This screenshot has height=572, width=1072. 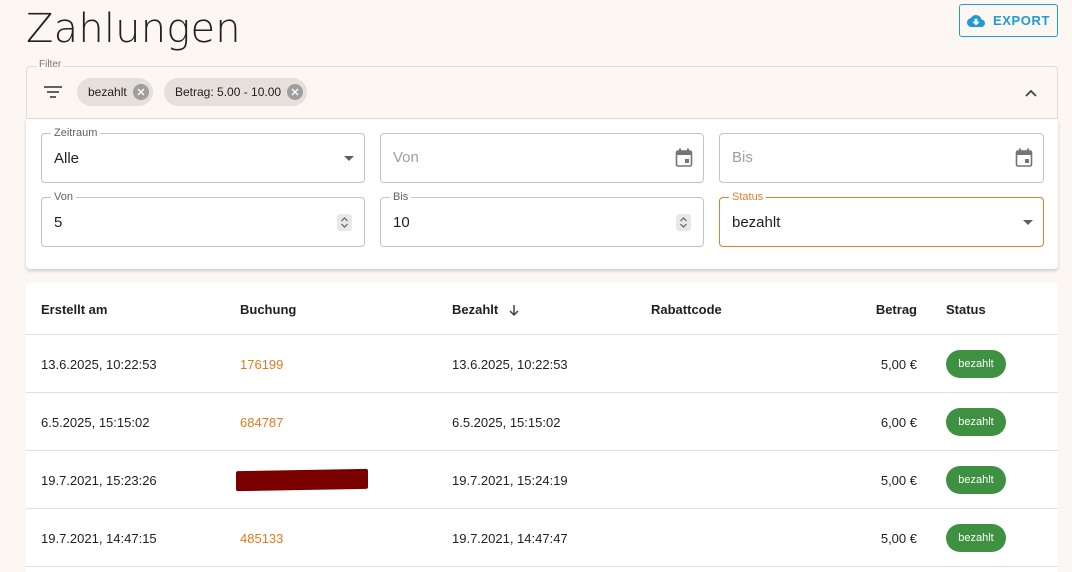 What do you see at coordinates (107, 92) in the screenshot?
I see `chip-label: bezahlt` at bounding box center [107, 92].